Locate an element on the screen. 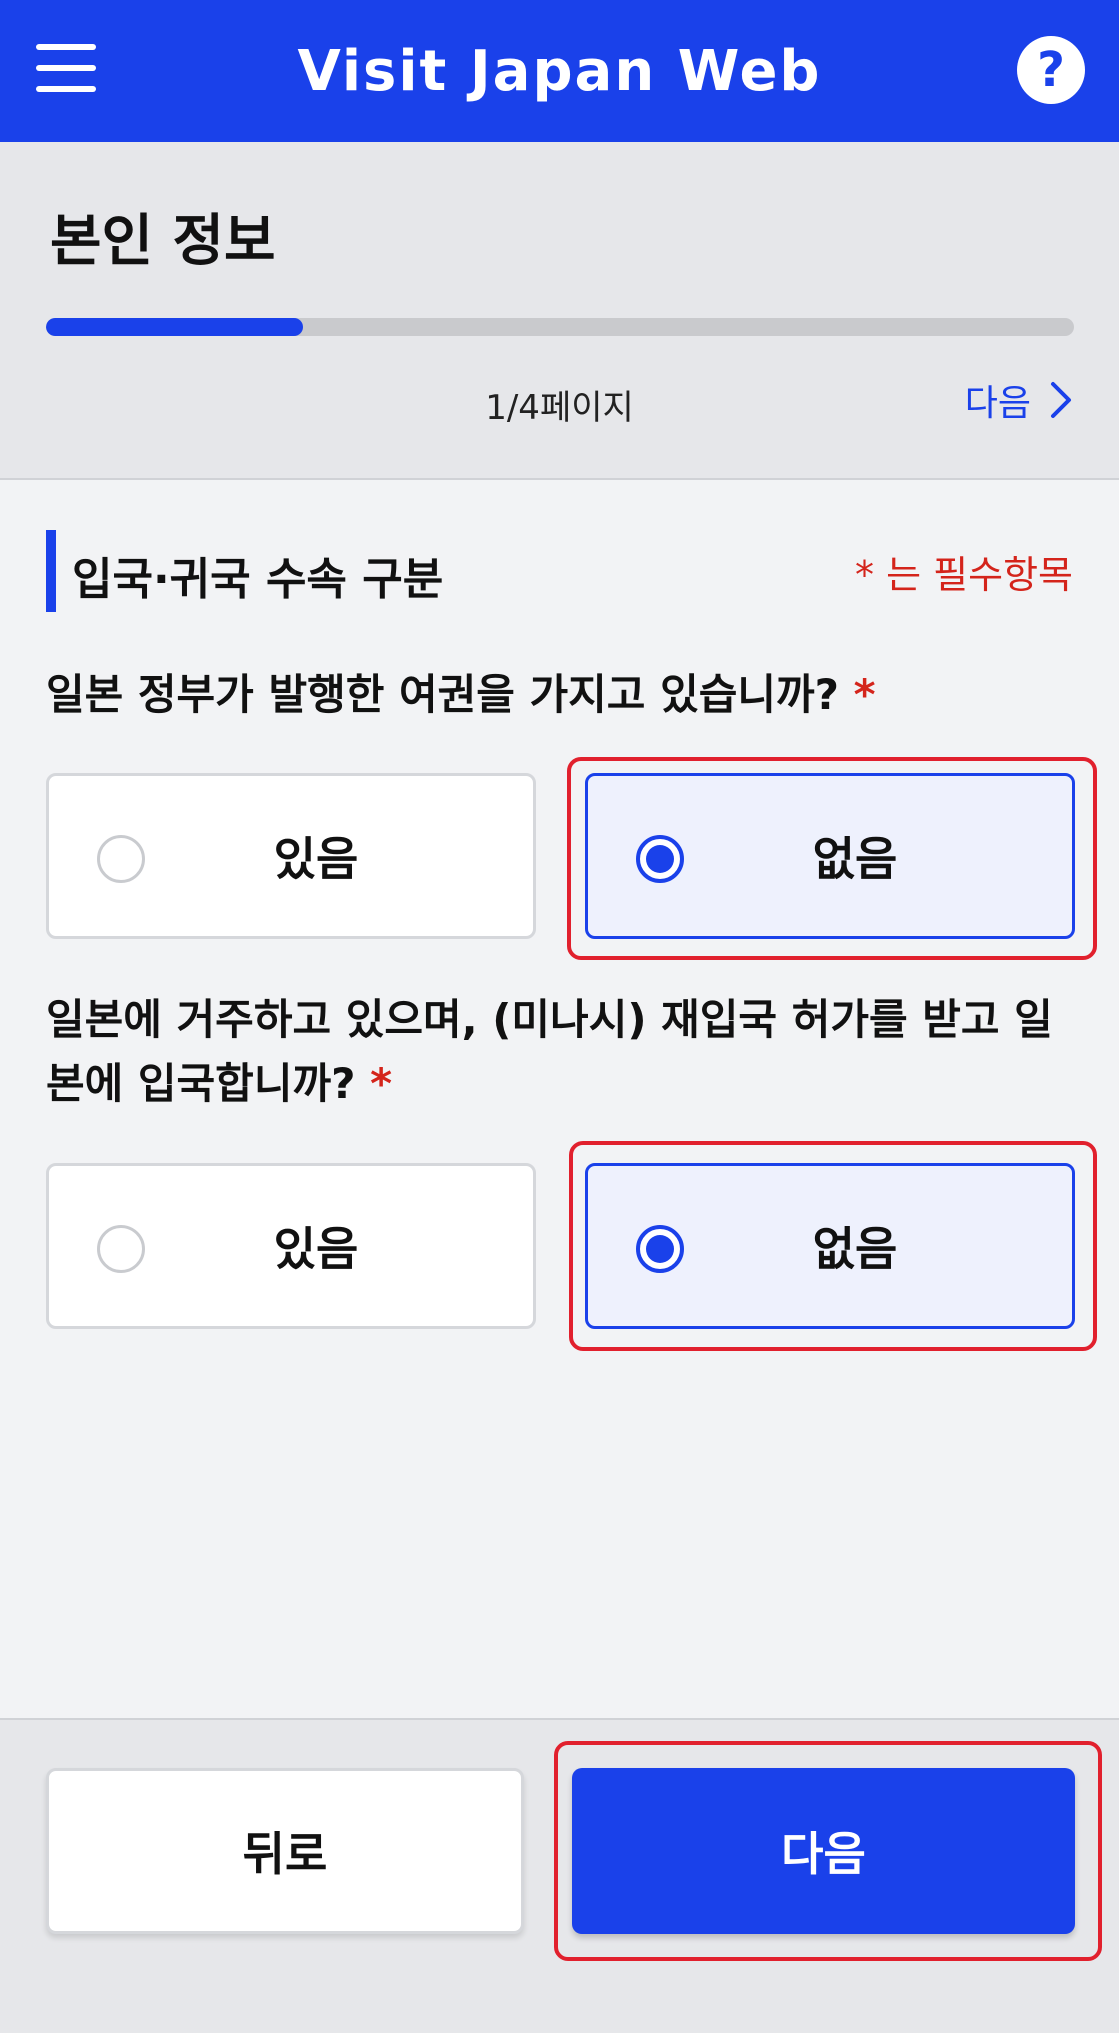  required-note: * 는 필수항목 is located at coordinates (964, 575).